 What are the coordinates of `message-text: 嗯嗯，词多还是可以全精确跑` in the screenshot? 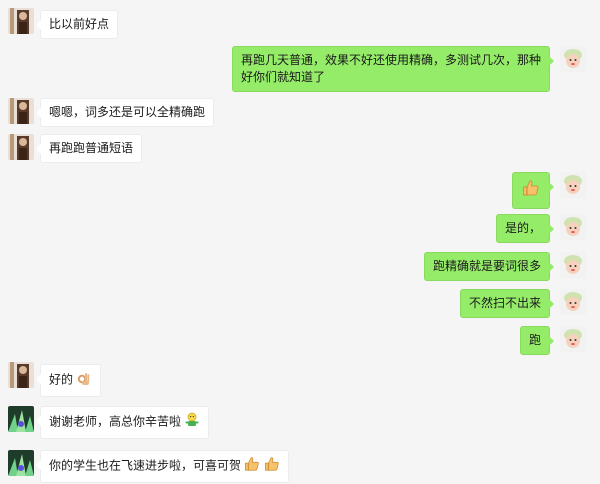 It's located at (127, 112).